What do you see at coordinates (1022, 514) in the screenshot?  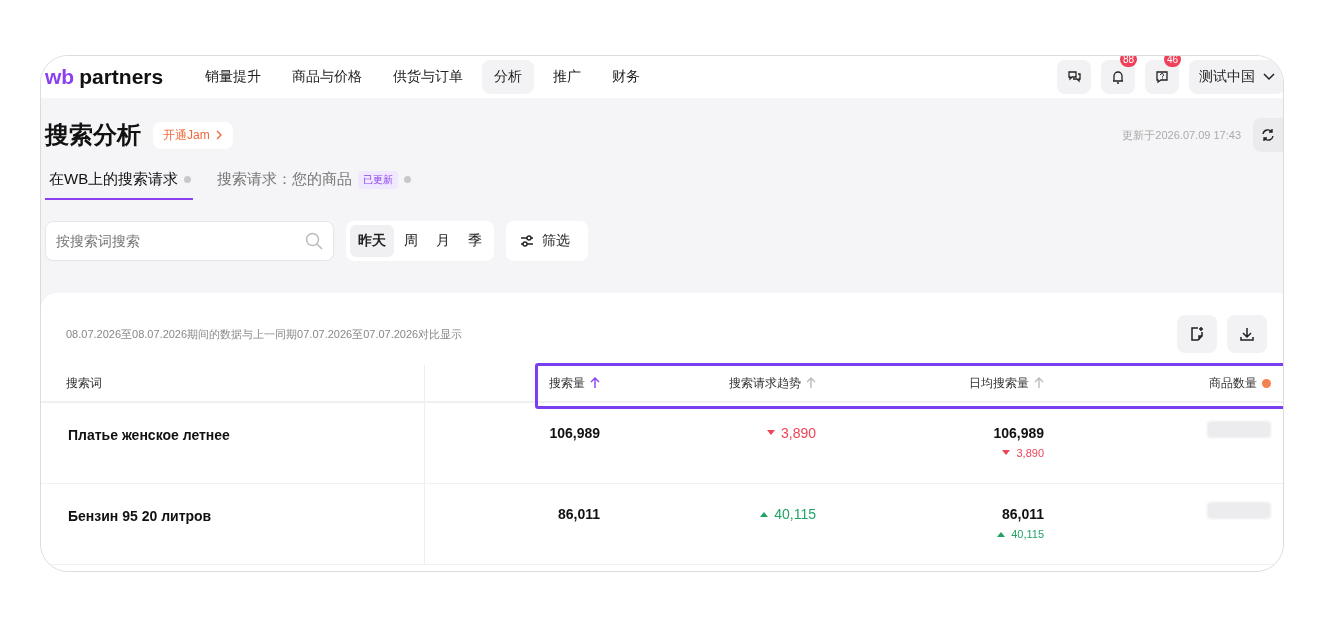 I see `daily-volume-cell: 86,011` at bounding box center [1022, 514].